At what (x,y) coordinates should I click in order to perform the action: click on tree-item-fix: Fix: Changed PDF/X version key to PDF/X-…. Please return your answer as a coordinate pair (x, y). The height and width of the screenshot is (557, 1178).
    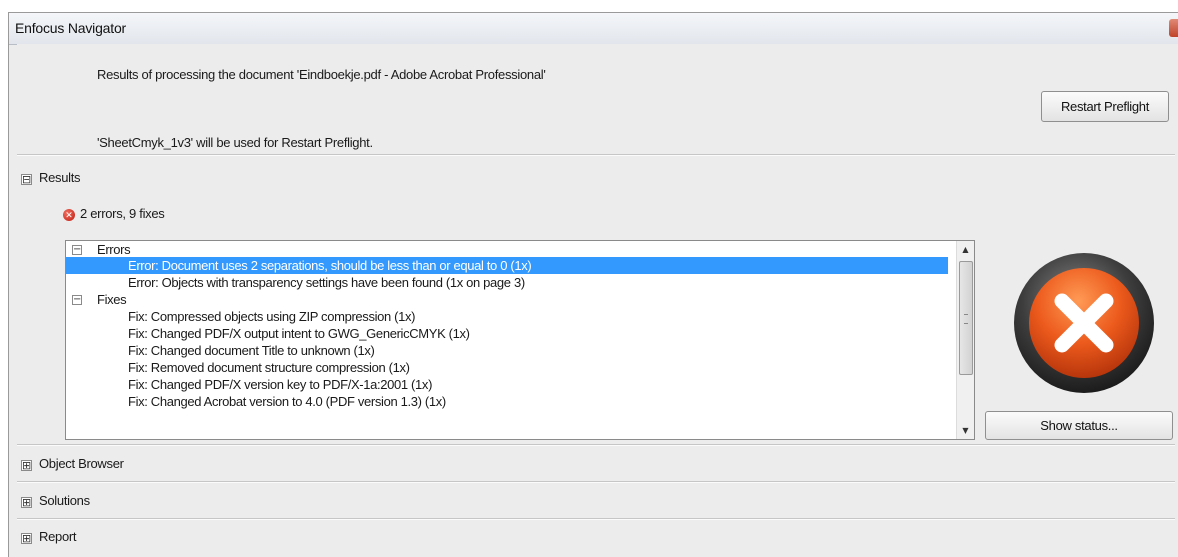
    Looking at the image, I should click on (506, 384).